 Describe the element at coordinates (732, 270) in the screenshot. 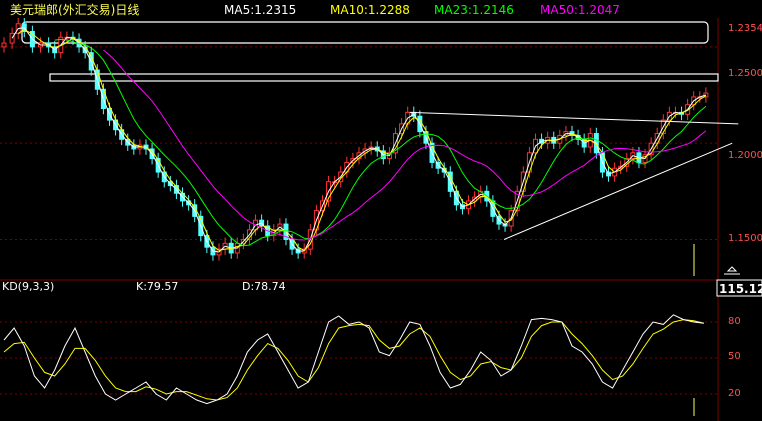

I see `cursor-arrow-icon` at that location.